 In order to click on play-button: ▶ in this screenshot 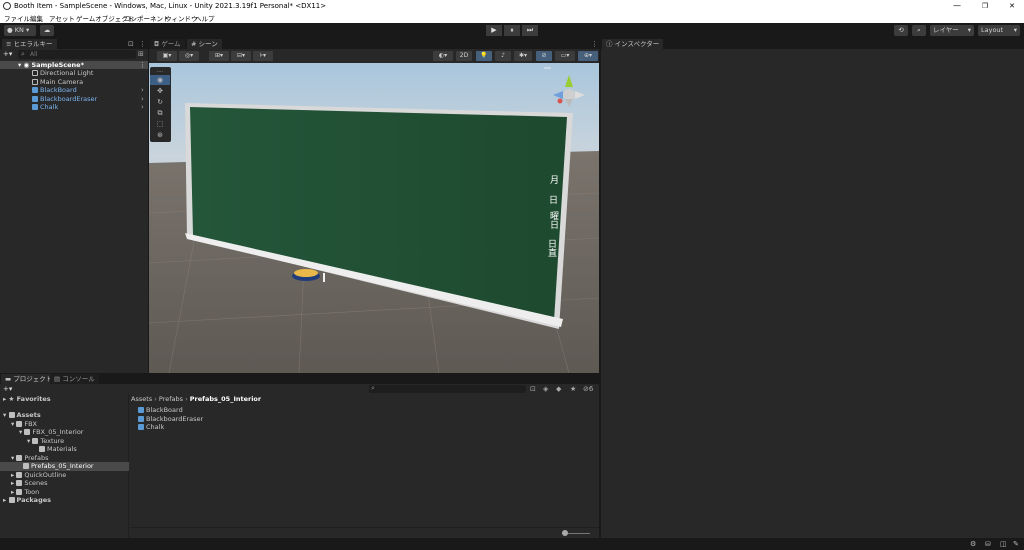, I will do `click(494, 30)`.